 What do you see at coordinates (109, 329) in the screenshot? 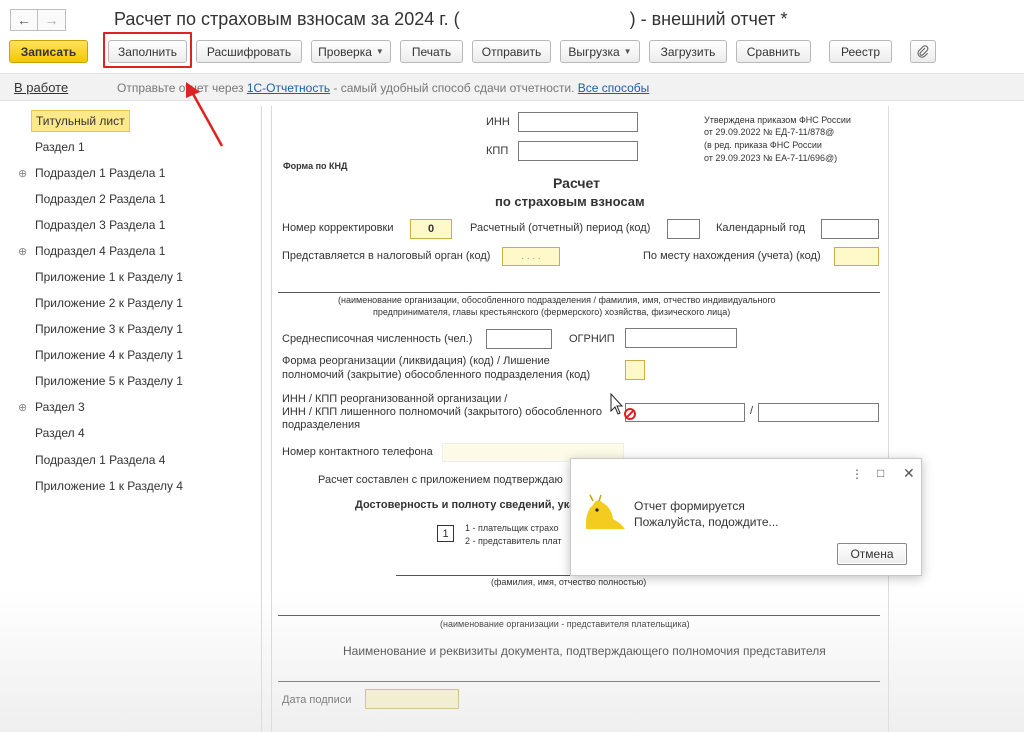
I see `sidebar-item-label: Приложение 3 к Разделу 1` at bounding box center [109, 329].